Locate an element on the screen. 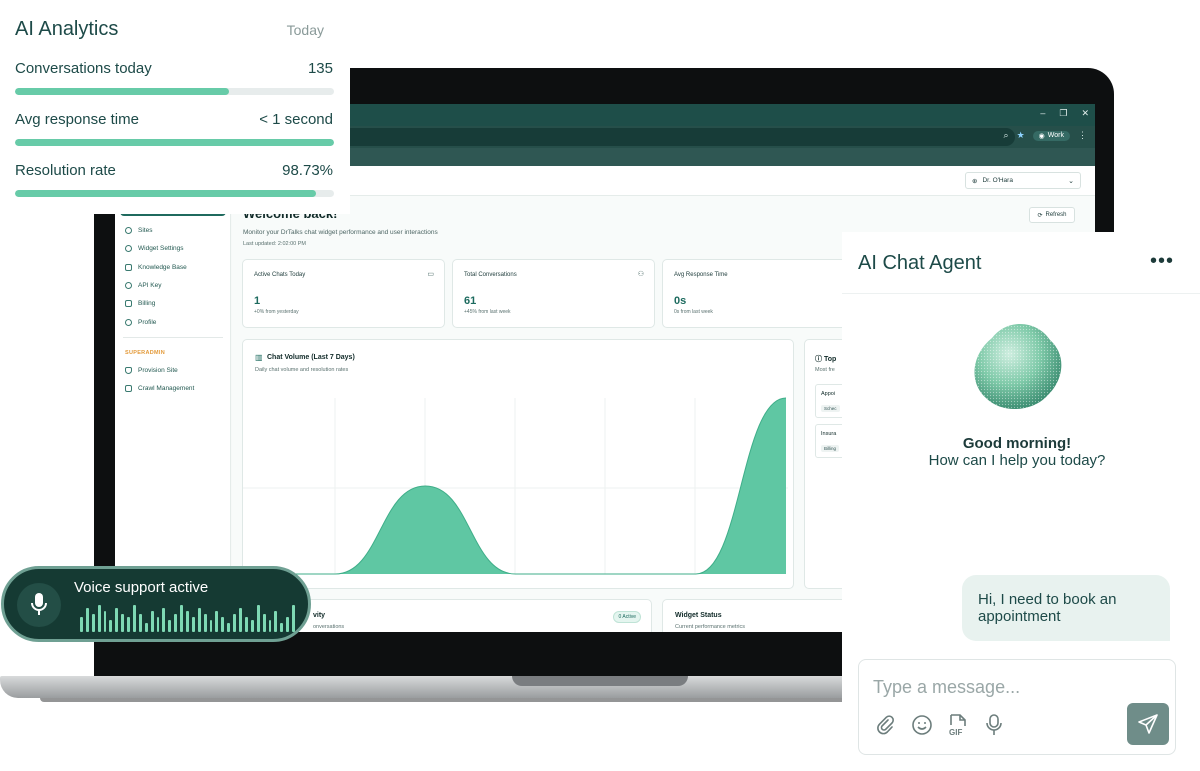 The image size is (1200, 771). user-select: ⊕ Dr. O'Hara ⌄ is located at coordinates (1023, 180).